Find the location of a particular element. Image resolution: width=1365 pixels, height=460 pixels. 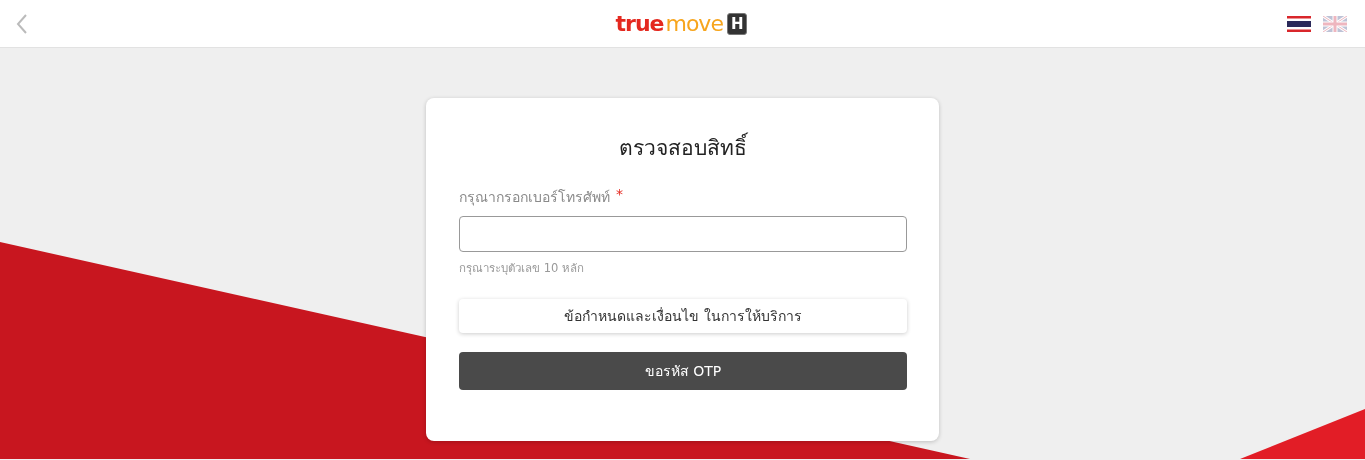

field-label: กรุณากรอกเบอร์โทรศัพท์ is located at coordinates (534, 198).